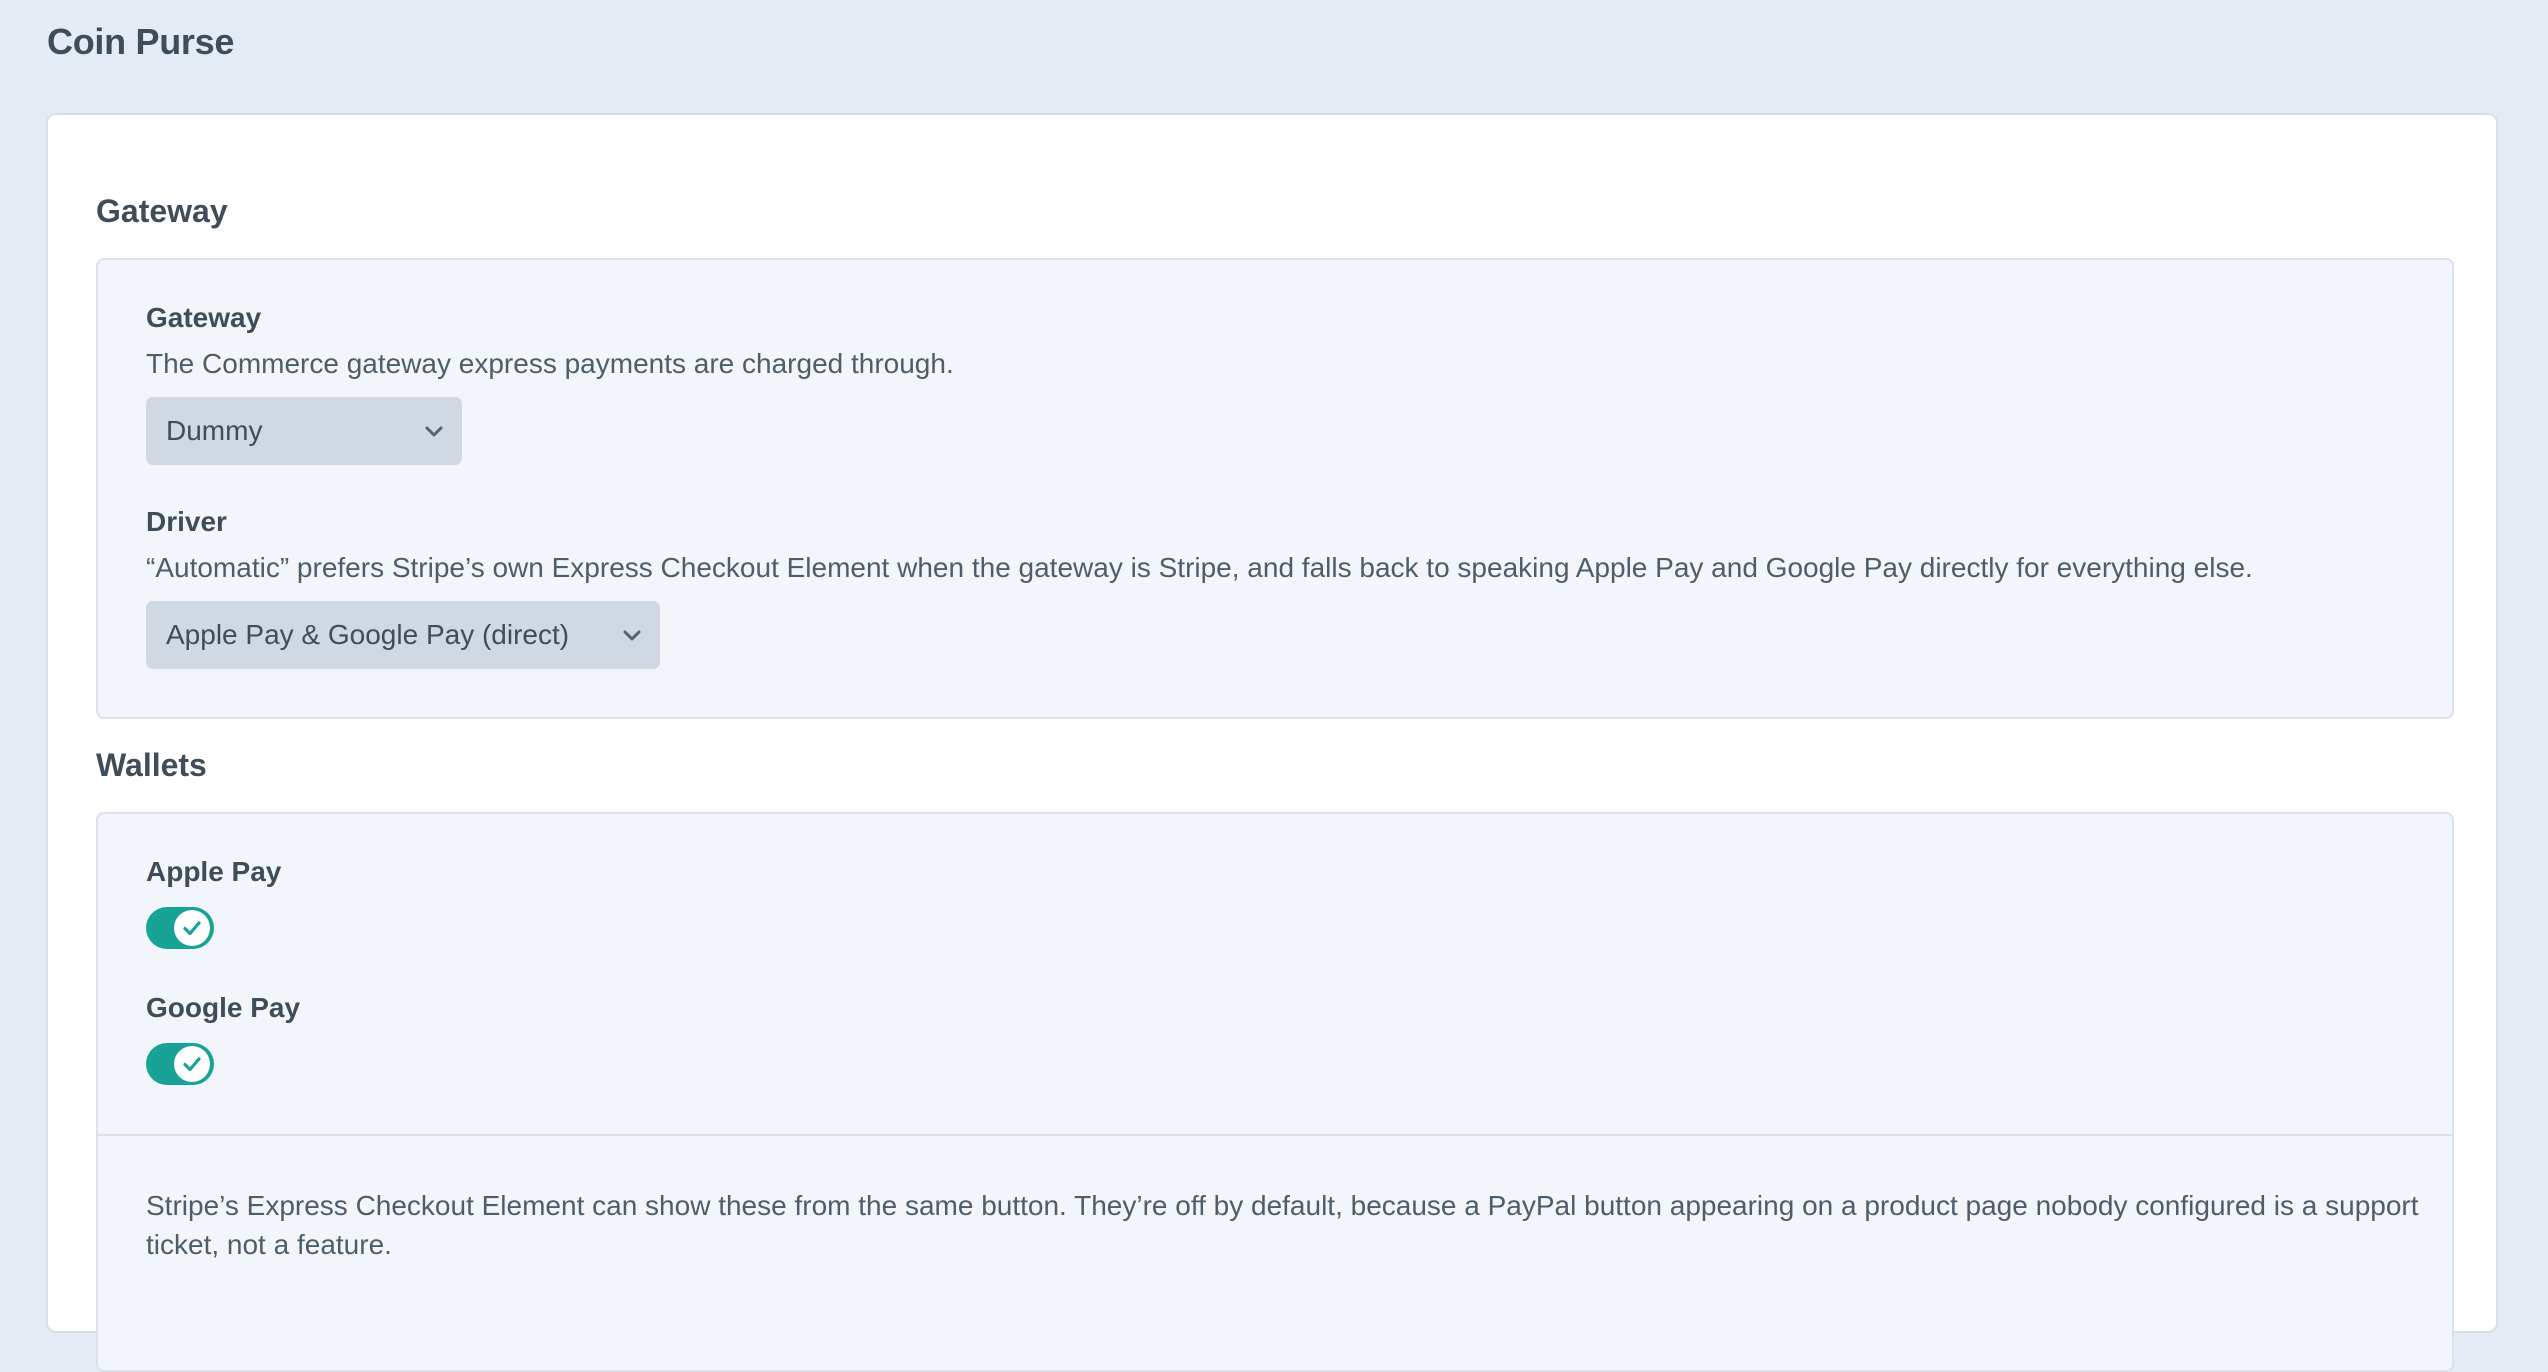  Describe the element at coordinates (304, 431) in the screenshot. I see `gateway-select: Dummy` at that location.